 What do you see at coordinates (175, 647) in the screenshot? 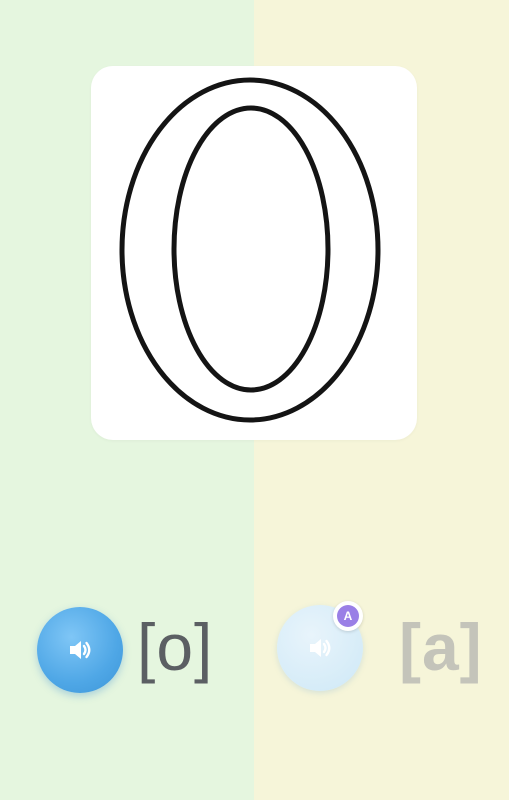
I see `phoneme-label-o: [o]` at bounding box center [175, 647].